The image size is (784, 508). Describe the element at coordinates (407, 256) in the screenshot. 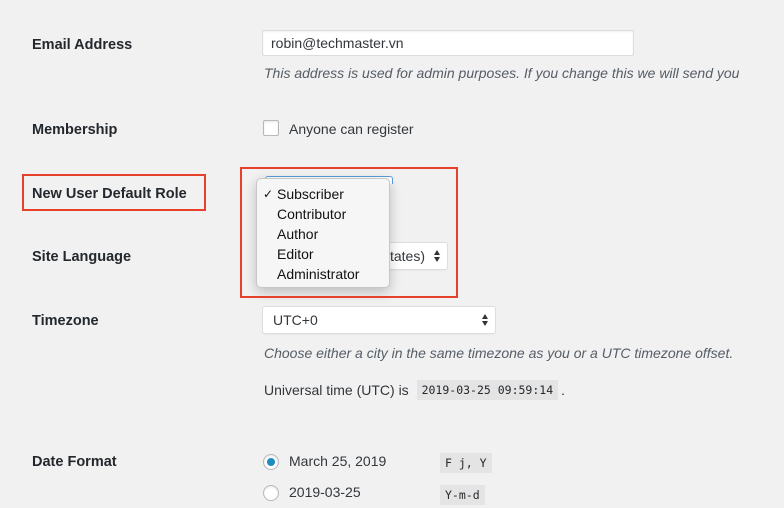

I see `site-language-value: tates)` at that location.